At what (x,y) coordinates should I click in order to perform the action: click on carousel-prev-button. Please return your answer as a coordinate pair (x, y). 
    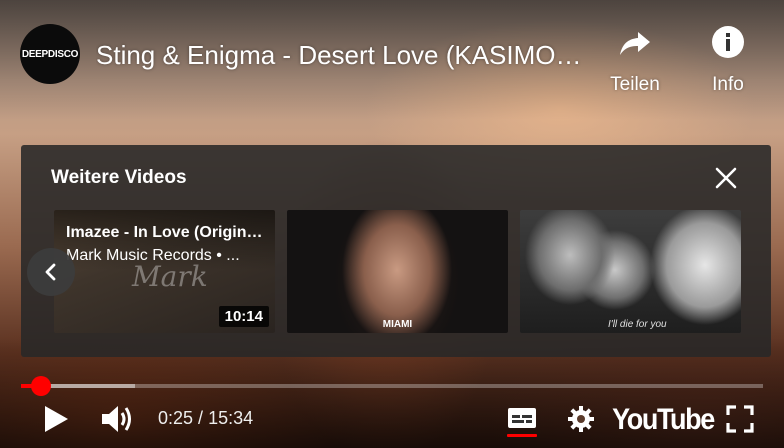
    Looking at the image, I should click on (51, 272).